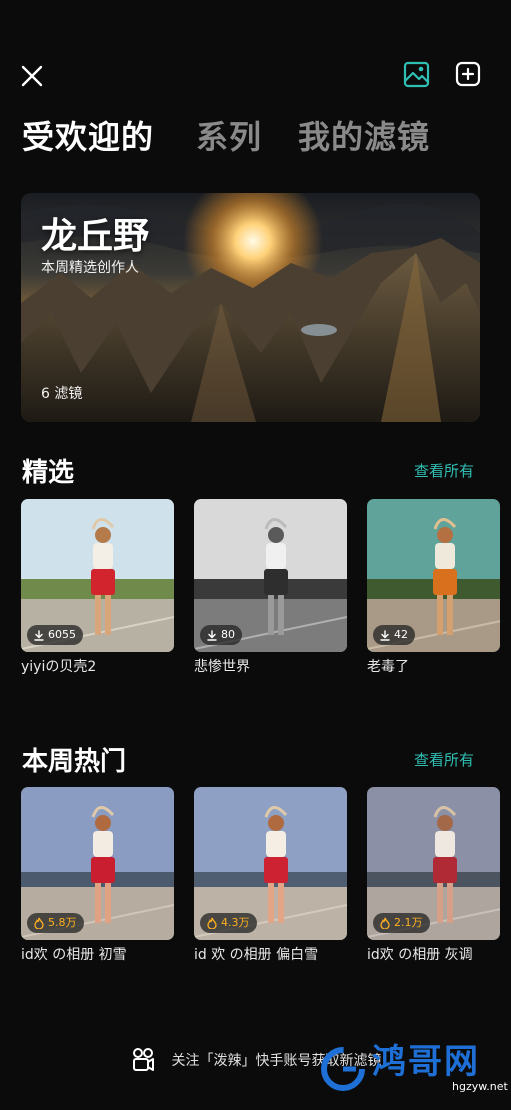  I want to click on section-title-featured: 精选, so click(48, 473).